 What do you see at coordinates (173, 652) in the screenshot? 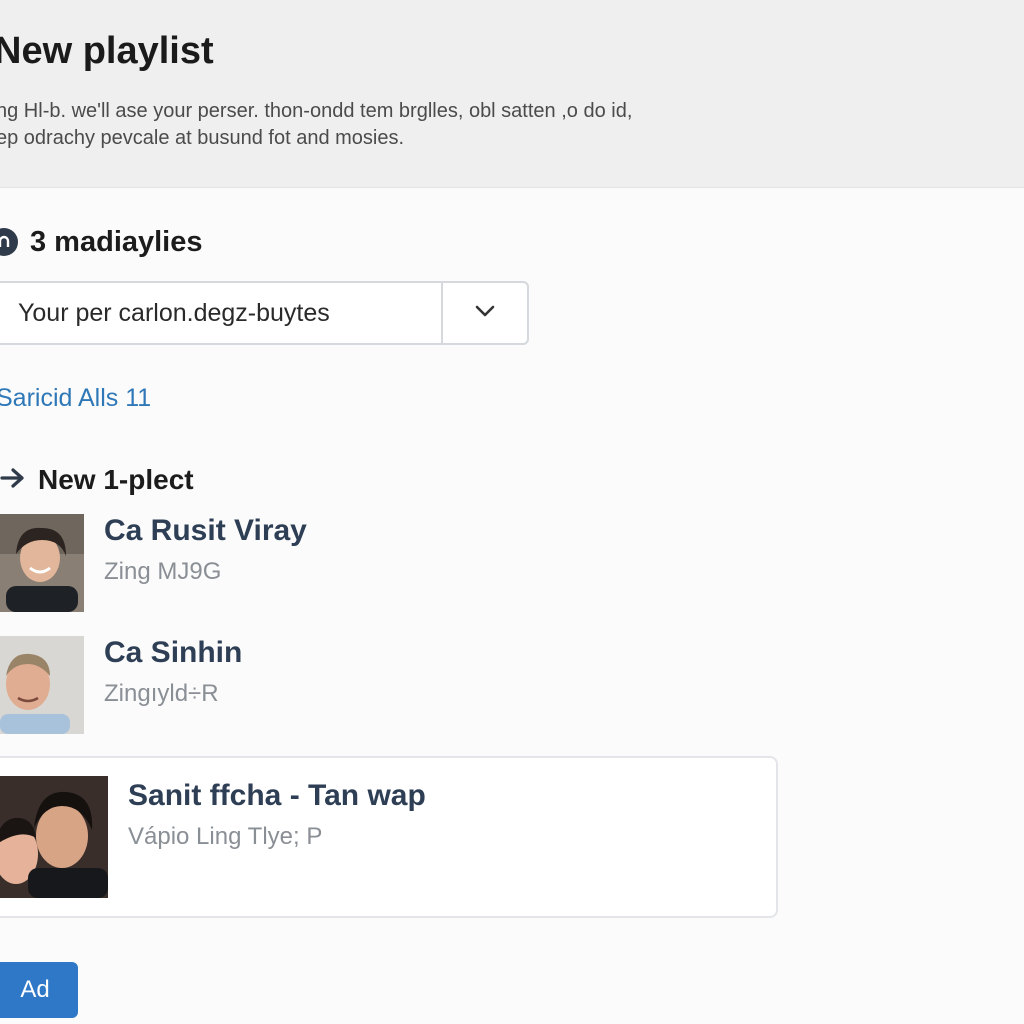
I see `track-title: Ca Sinhin` at bounding box center [173, 652].